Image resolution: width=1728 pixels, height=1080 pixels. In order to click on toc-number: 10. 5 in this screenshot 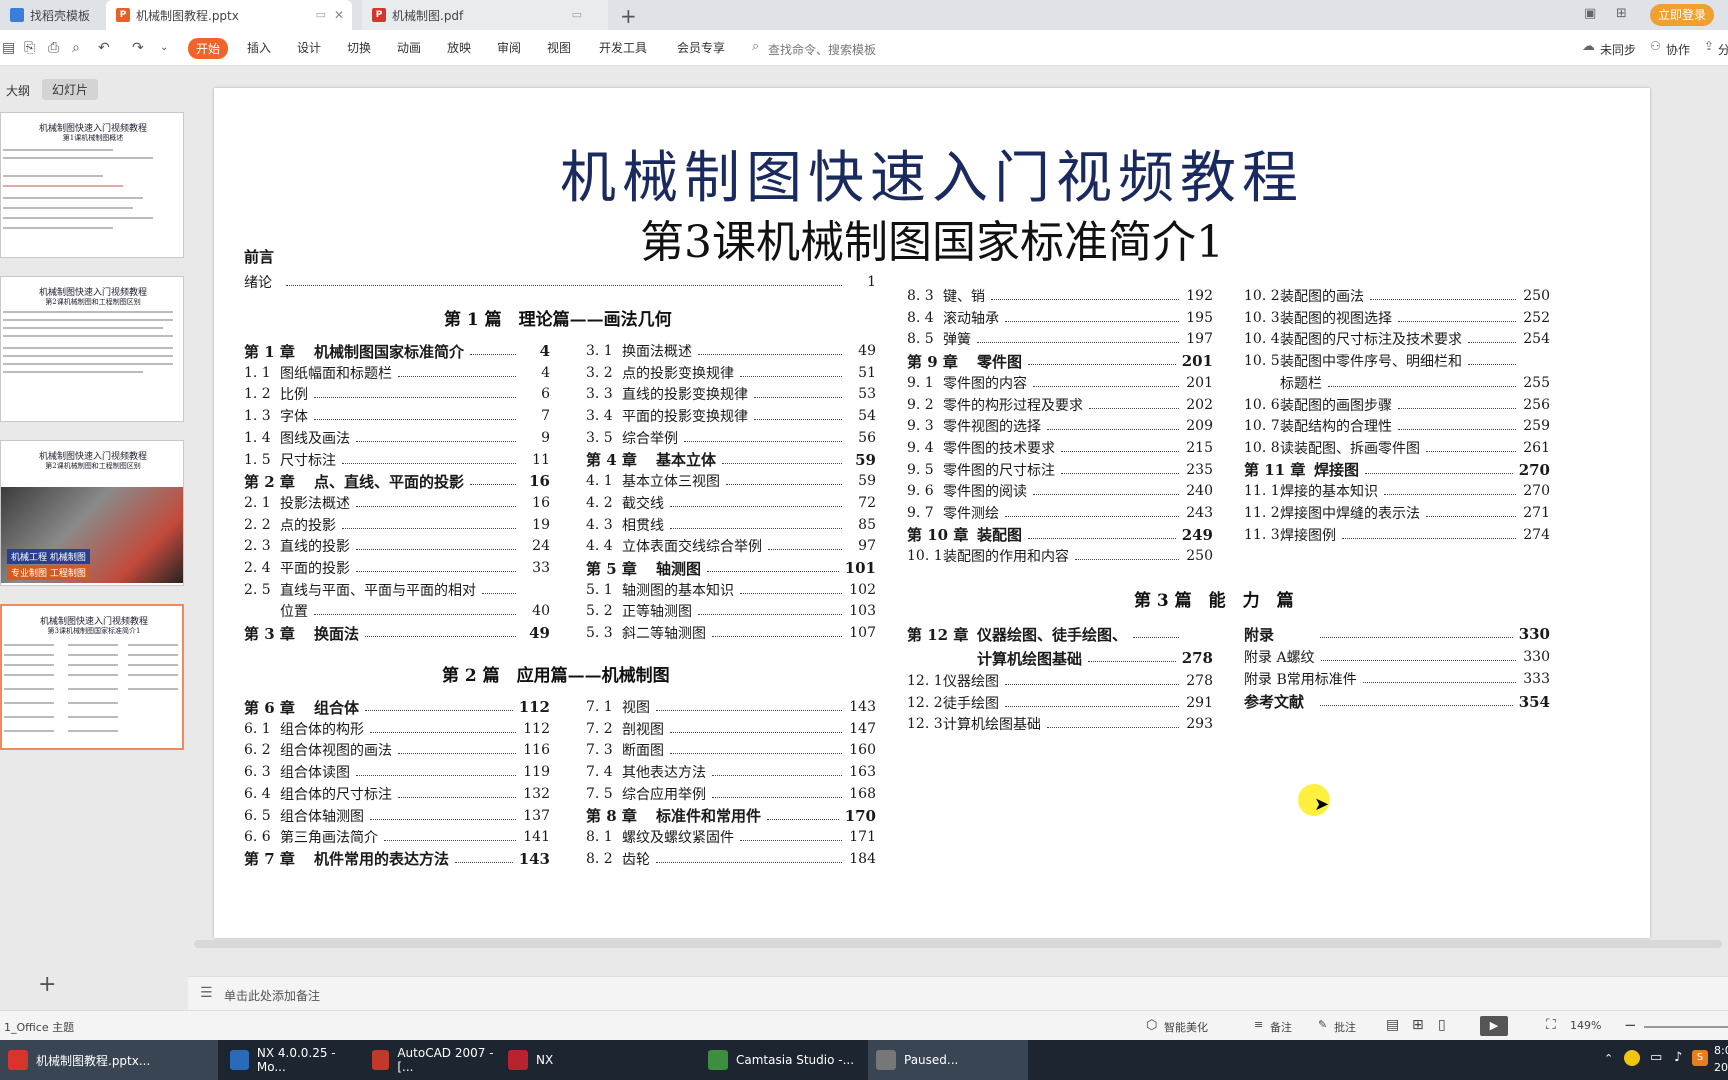, I will do `click(1262, 361)`.